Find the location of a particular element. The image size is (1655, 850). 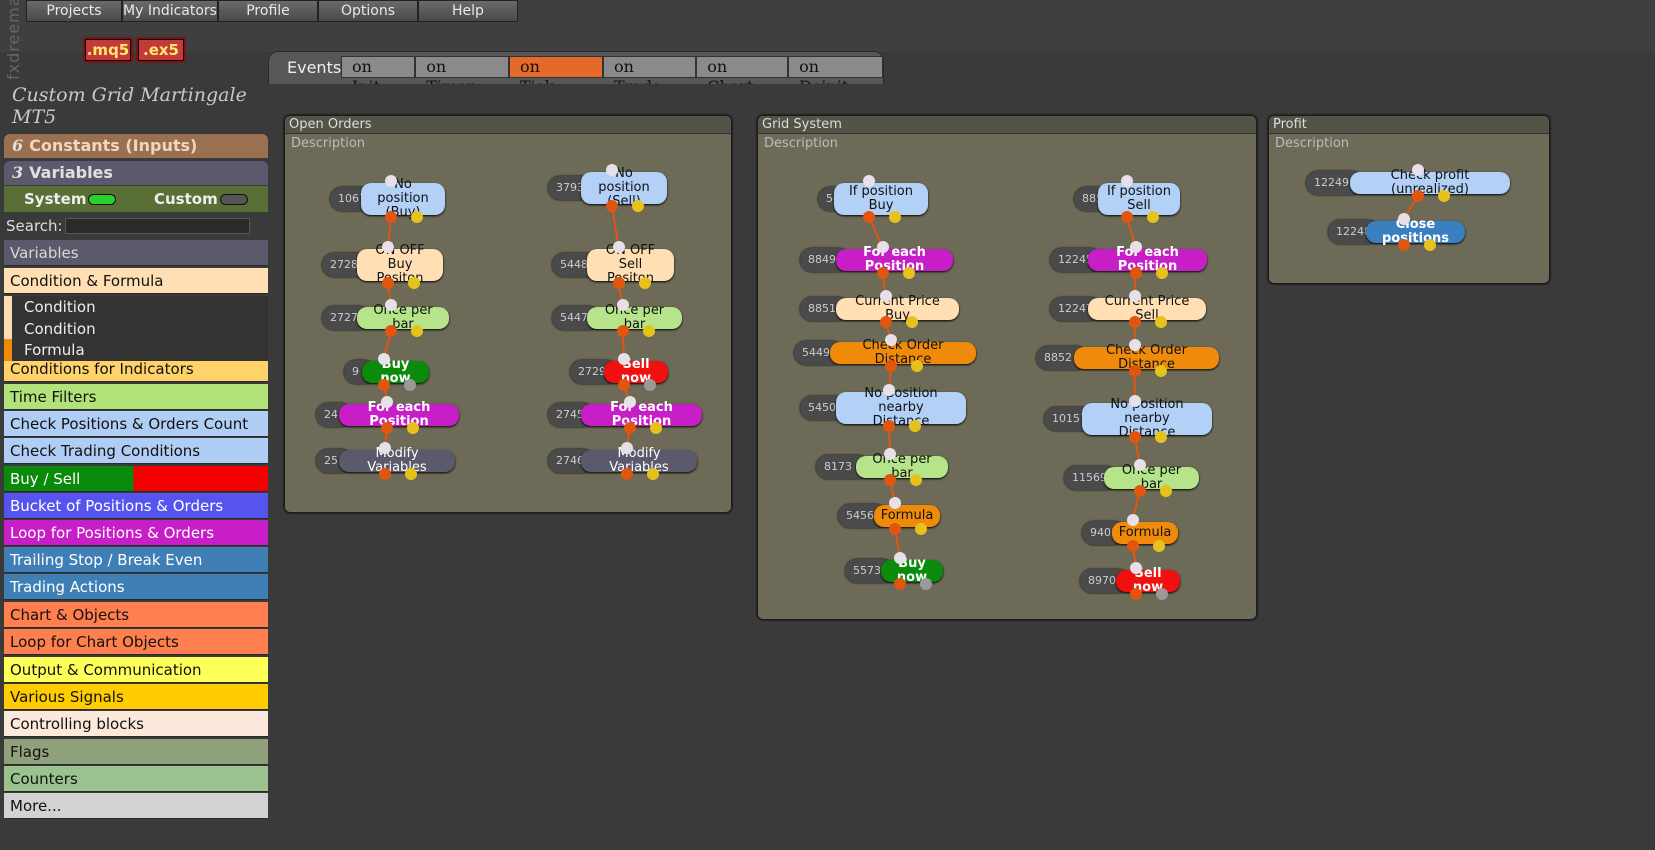

panel-profit: Profit Description is located at coordinates (1409, 199).